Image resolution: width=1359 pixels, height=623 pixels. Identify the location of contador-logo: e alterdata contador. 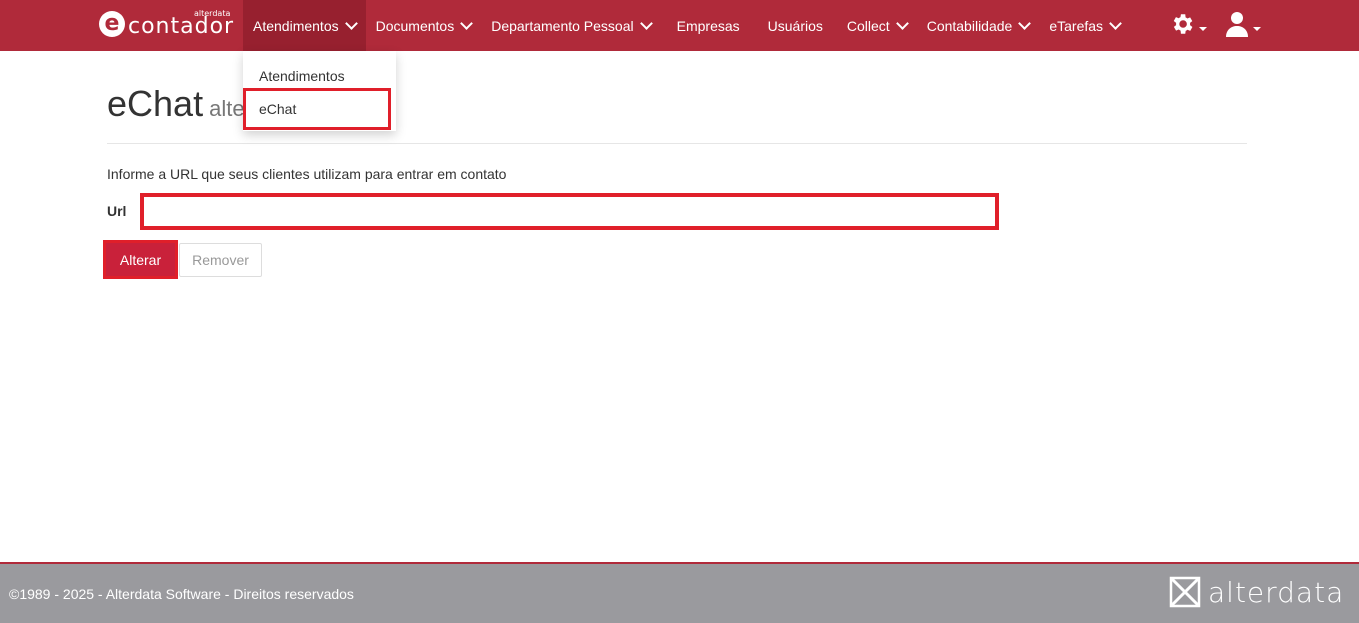
(166, 25).